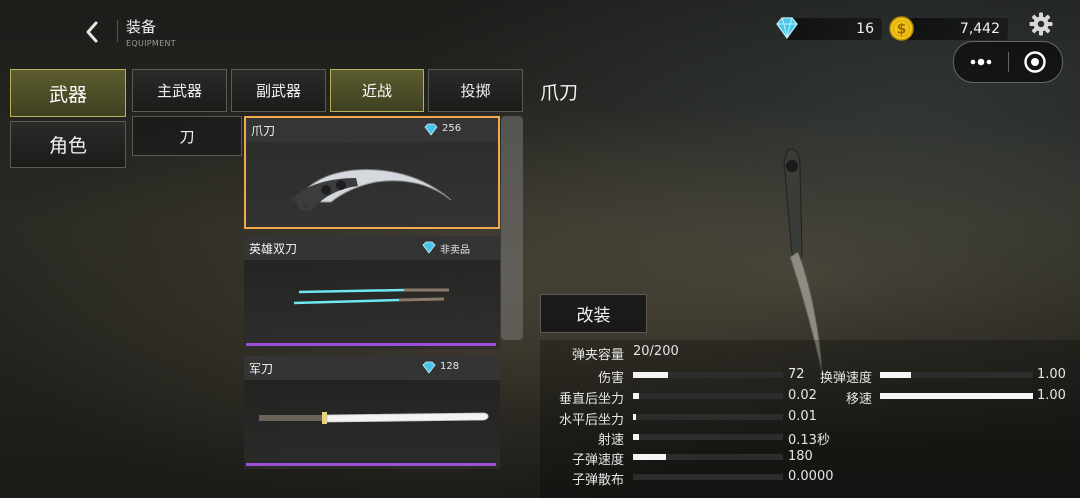 Image resolution: width=1080 pixels, height=498 pixels. I want to click on back-button, so click(93, 32).